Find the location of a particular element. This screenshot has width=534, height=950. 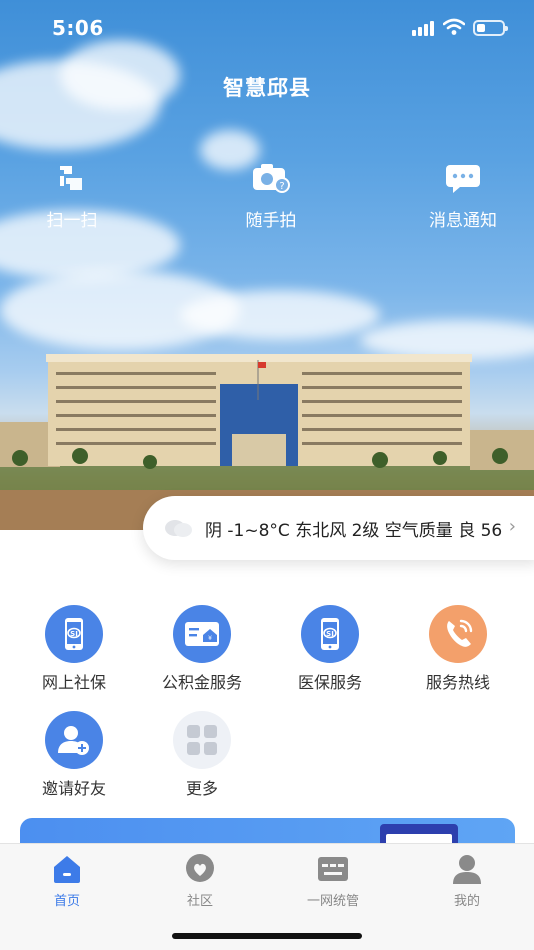

home-indicator is located at coordinates (267, 936).